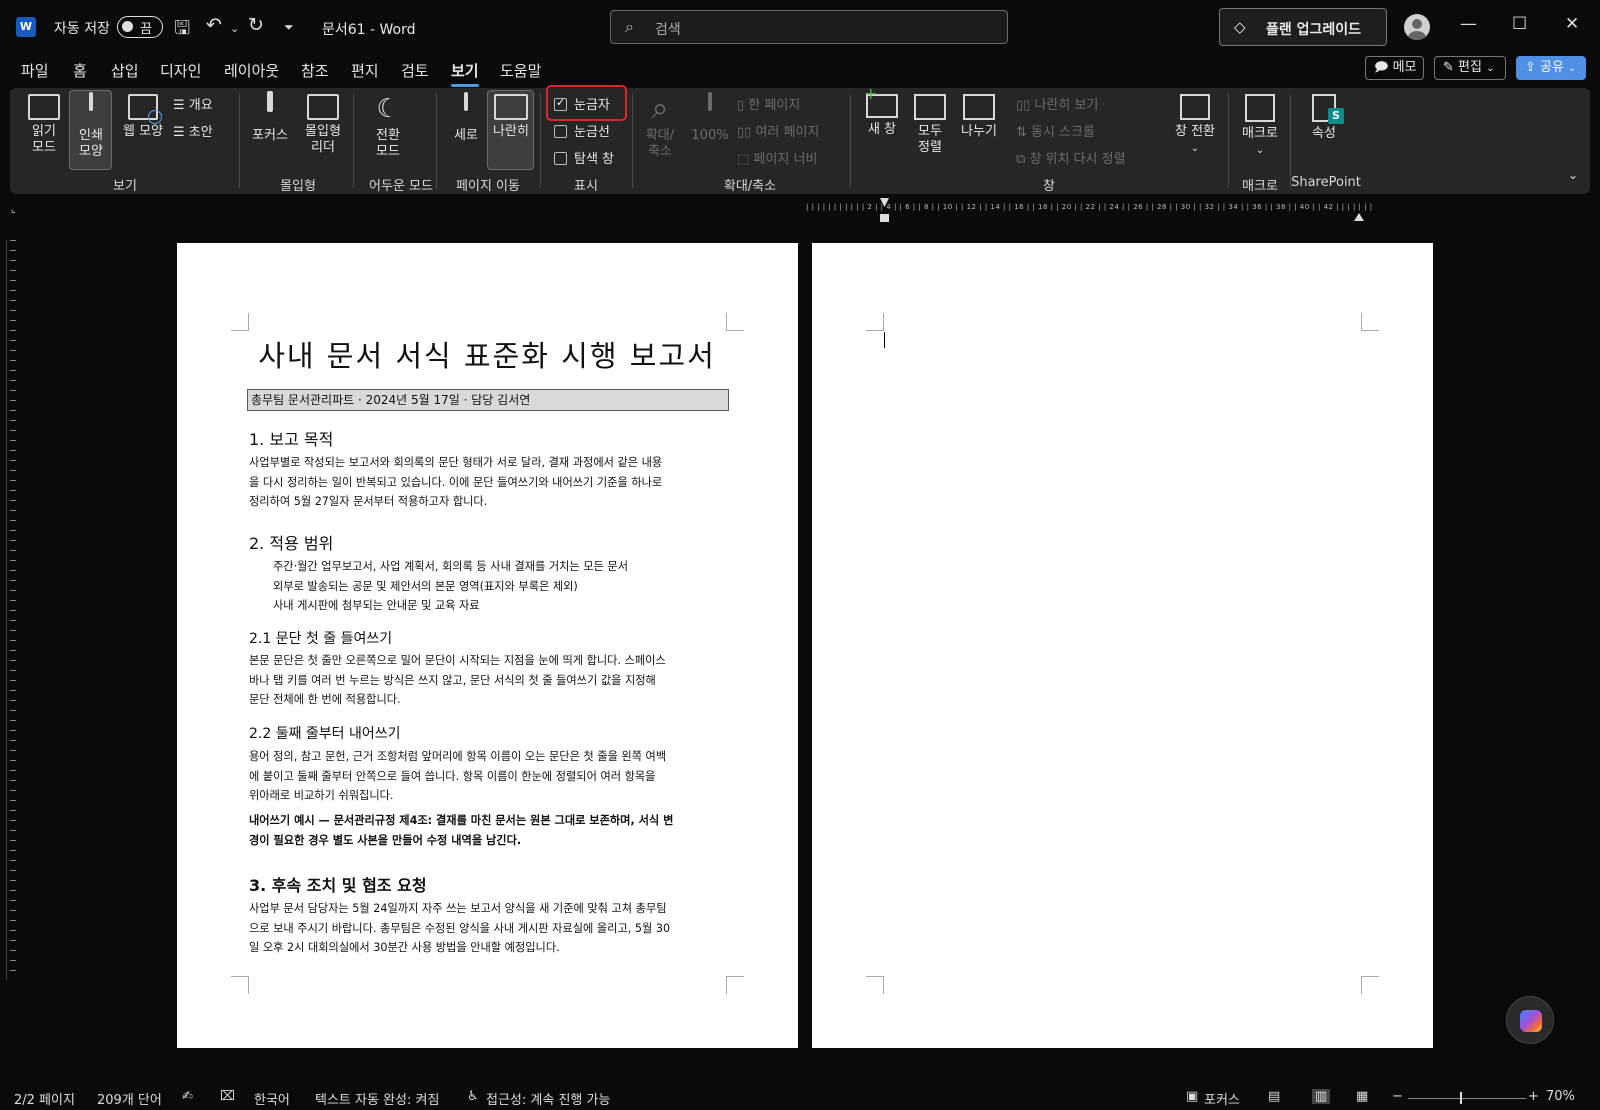 Image resolution: width=1600 pixels, height=1110 pixels. I want to click on tab-layout: 레이아웃, so click(251, 70).